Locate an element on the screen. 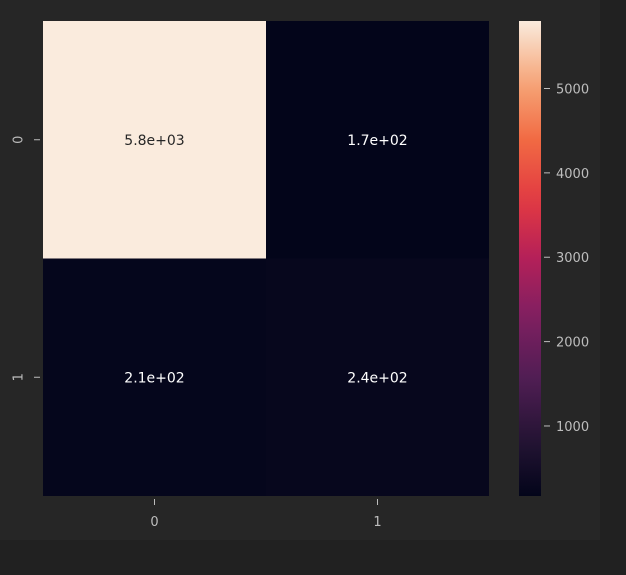 The width and height of the screenshot is (626, 575). cell-annotation-1-0: 2.1e+02 is located at coordinates (154, 378).